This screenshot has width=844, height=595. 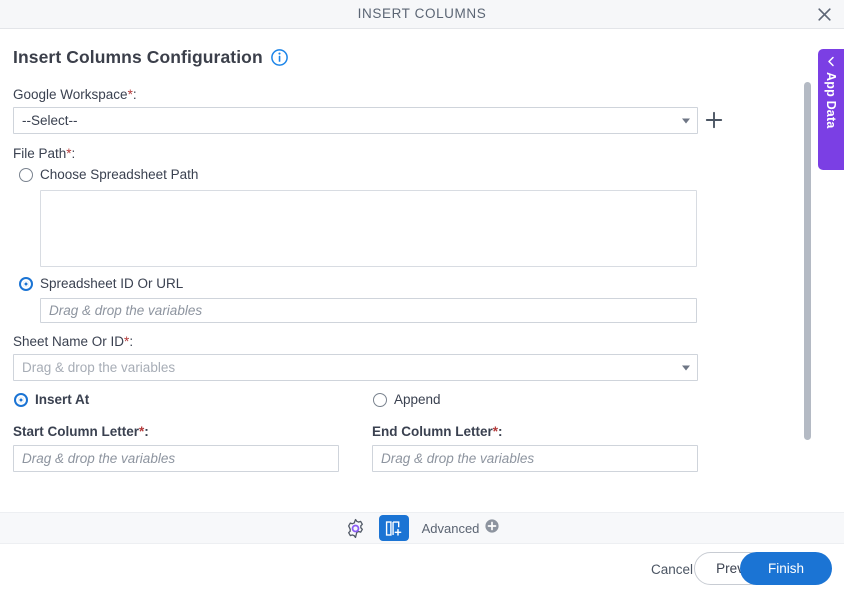 I want to click on form-scrollbar, so click(x=807, y=290).